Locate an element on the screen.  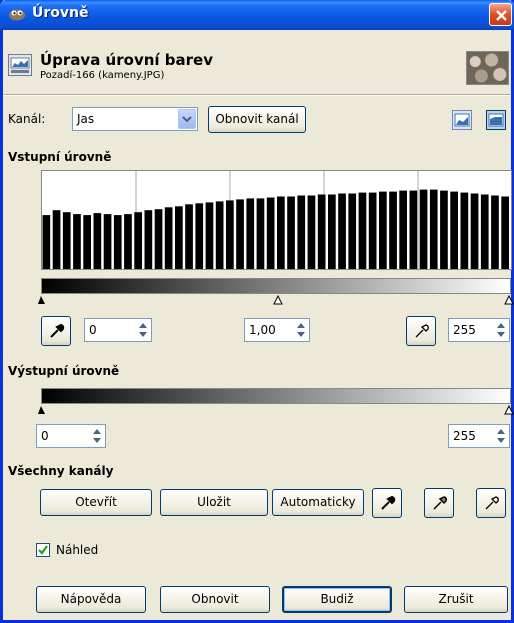
dialog-heading: Úprava úrovní barev is located at coordinates (126, 60).